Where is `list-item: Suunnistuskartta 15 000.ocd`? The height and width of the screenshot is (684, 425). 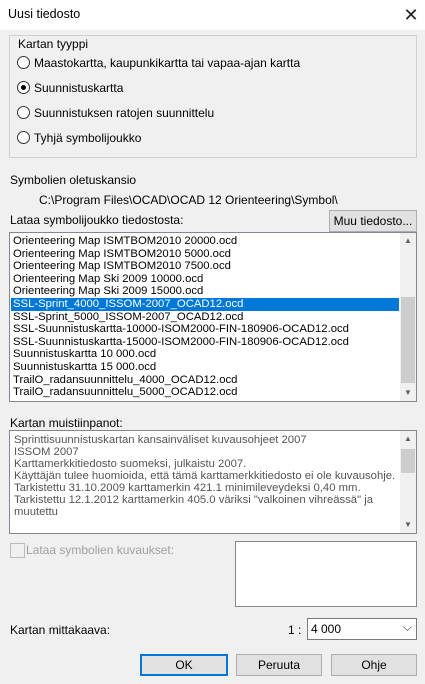 list-item: Suunnistuskartta 15 000.ocd is located at coordinates (84, 367).